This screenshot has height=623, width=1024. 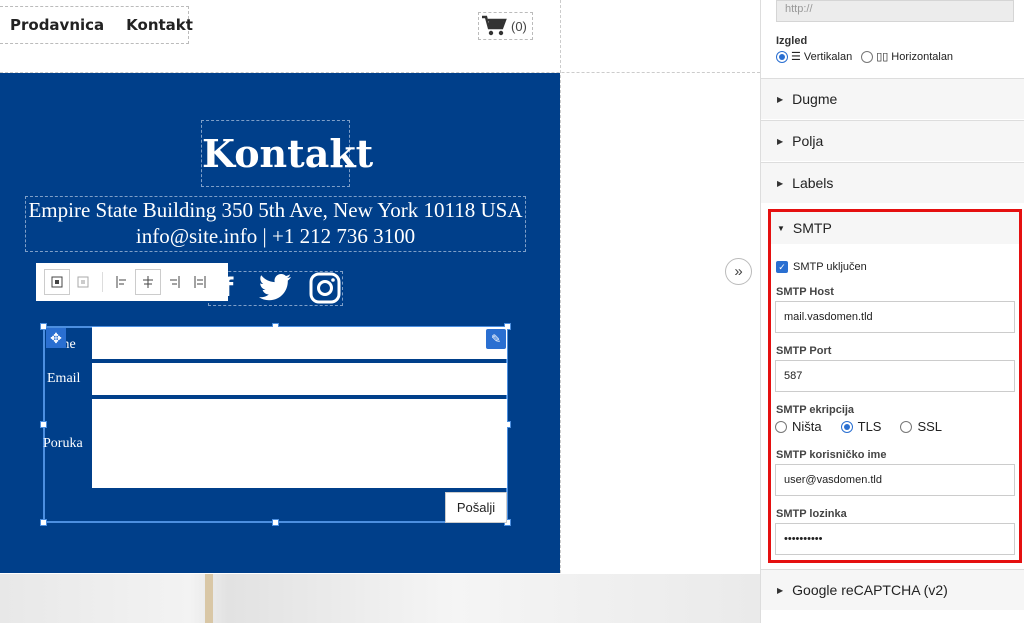 I want to click on box-outline-icon, so click(x=83, y=282).